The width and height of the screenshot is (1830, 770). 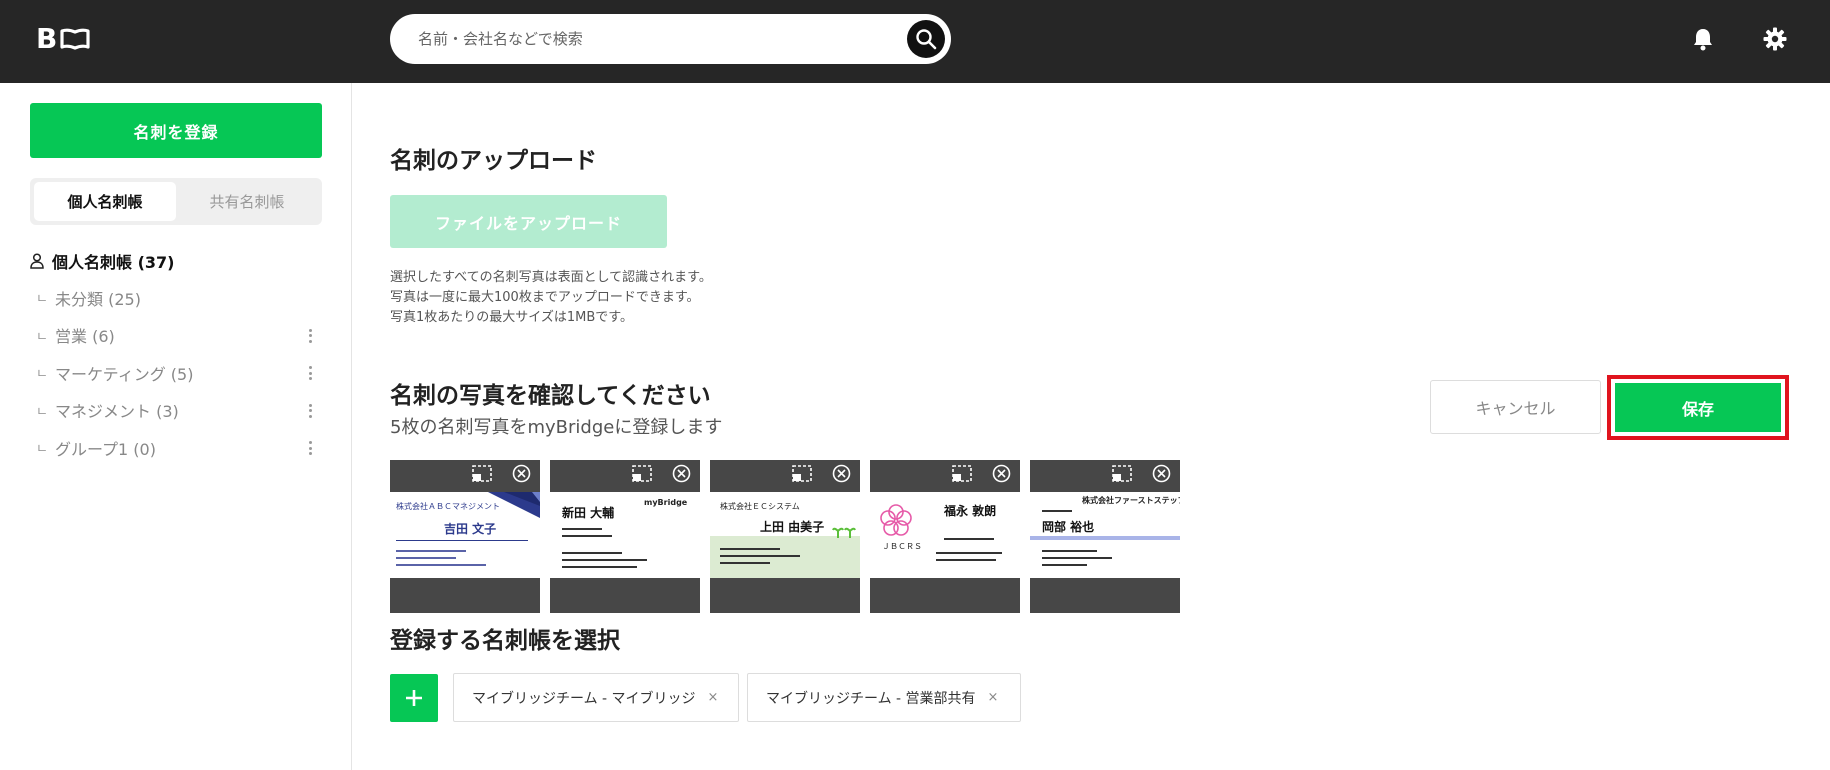 I want to click on nav-root-personal: 個人名刺帳 (37), so click(x=176, y=261).